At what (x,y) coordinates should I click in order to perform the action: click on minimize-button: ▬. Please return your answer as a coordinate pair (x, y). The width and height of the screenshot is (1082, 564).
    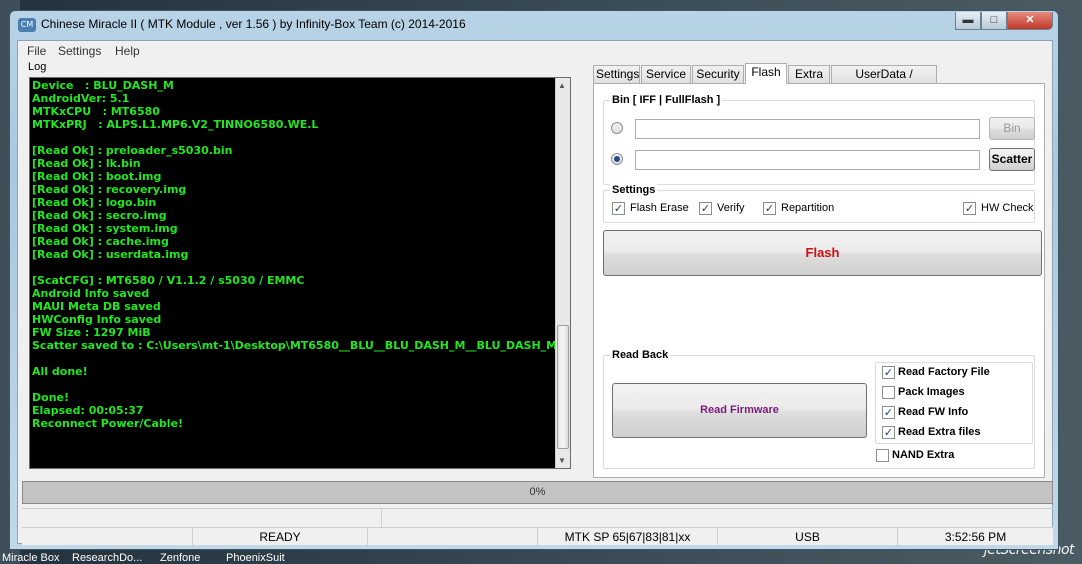
    Looking at the image, I should click on (968, 21).